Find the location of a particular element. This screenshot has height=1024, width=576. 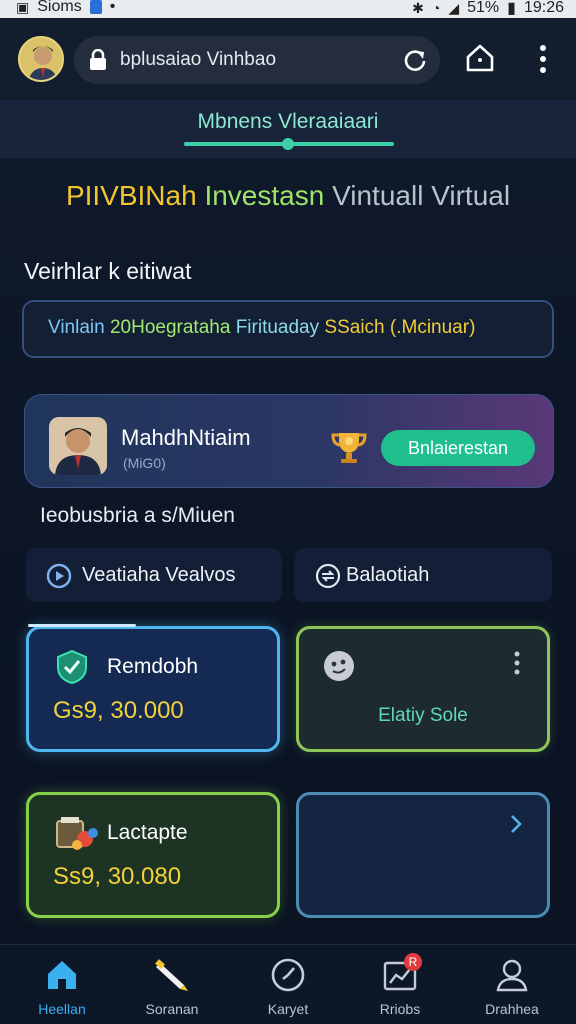

lock-icon is located at coordinates (98, 62).